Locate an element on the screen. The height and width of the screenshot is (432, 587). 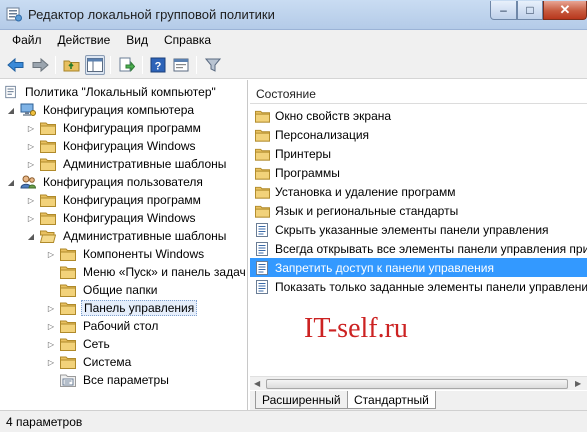
tree-node-software-settings: ▷ Конфигурация программ is located at coordinates (114, 128).